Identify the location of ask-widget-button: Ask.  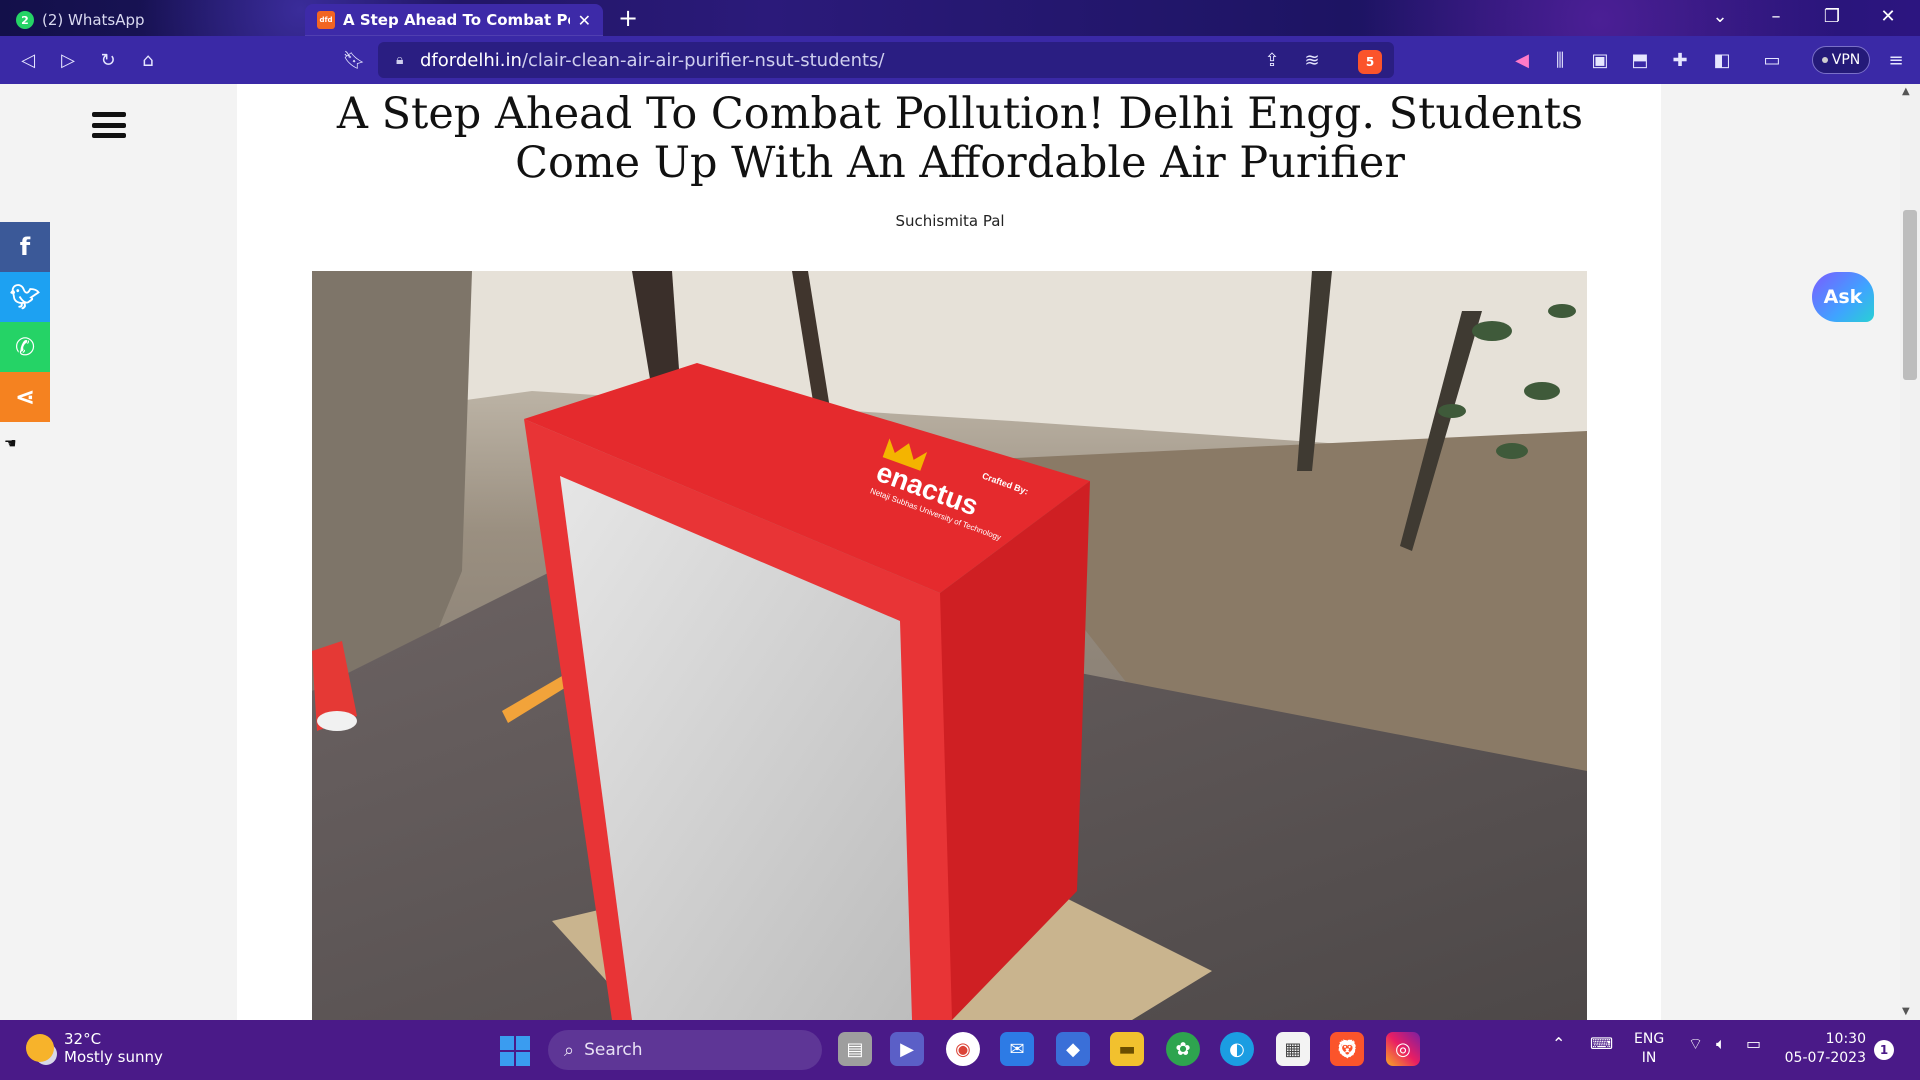
(1843, 297).